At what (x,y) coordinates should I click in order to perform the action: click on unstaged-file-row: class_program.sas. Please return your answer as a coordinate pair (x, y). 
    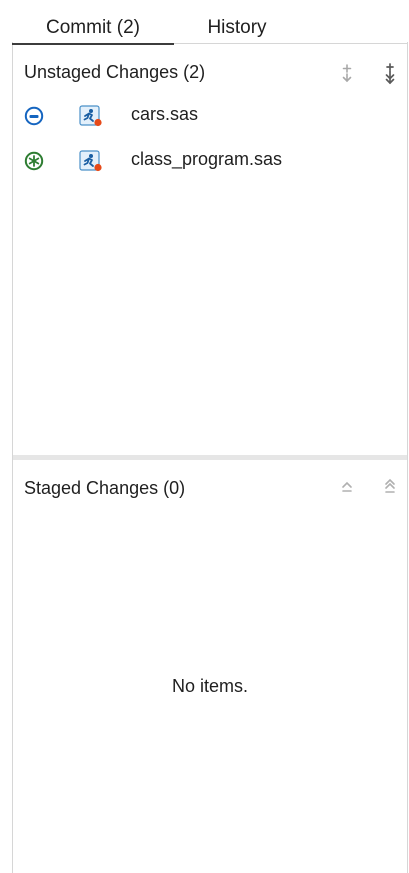
    Looking at the image, I should click on (212, 161).